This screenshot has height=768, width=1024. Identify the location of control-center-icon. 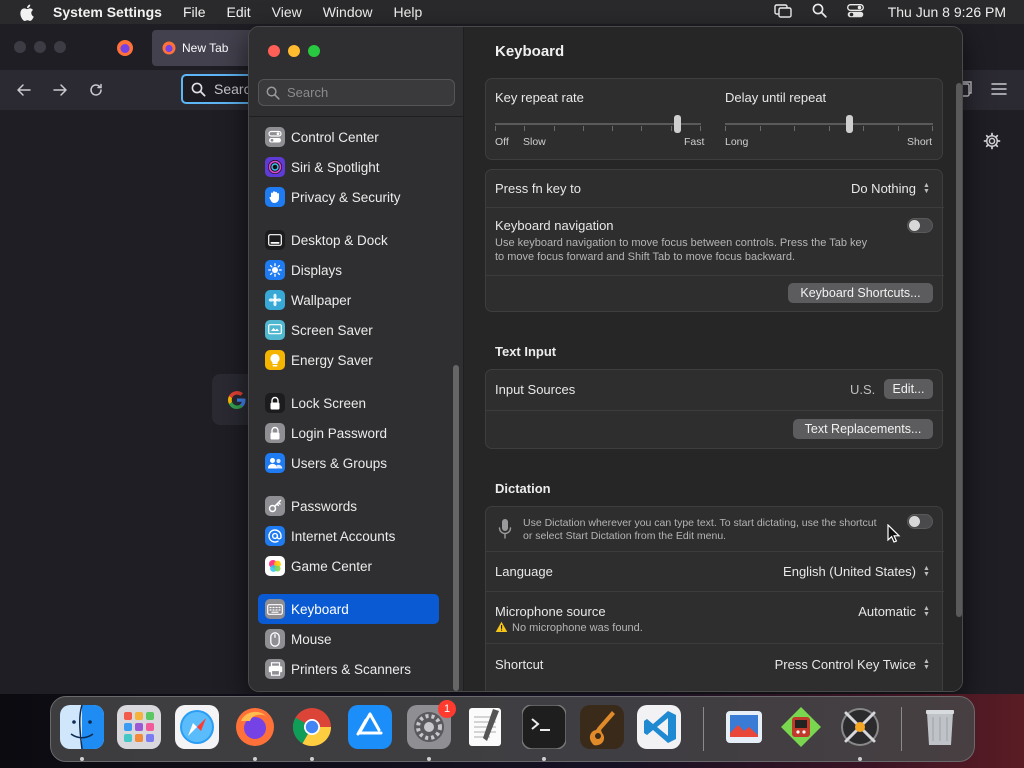
(275, 137).